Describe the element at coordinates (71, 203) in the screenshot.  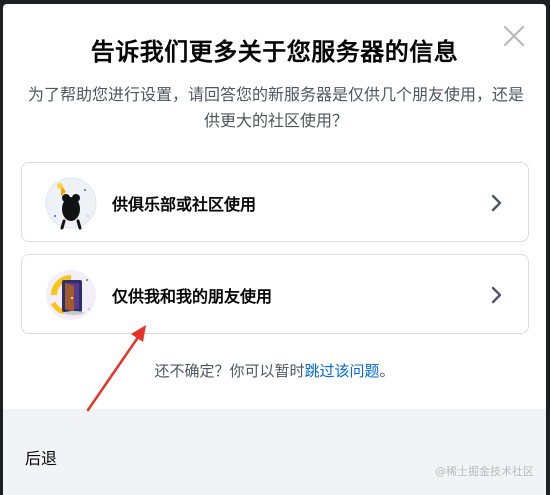
I see `club-community-icon` at that location.